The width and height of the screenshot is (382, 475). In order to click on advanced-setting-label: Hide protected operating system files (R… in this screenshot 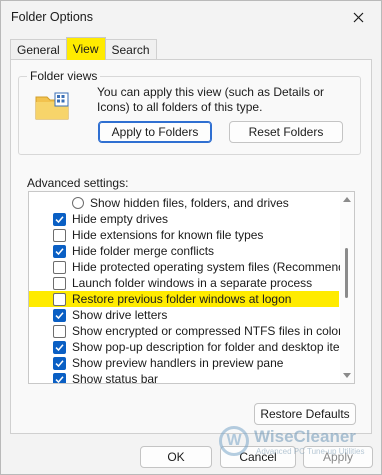, I will do `click(213, 267)`.